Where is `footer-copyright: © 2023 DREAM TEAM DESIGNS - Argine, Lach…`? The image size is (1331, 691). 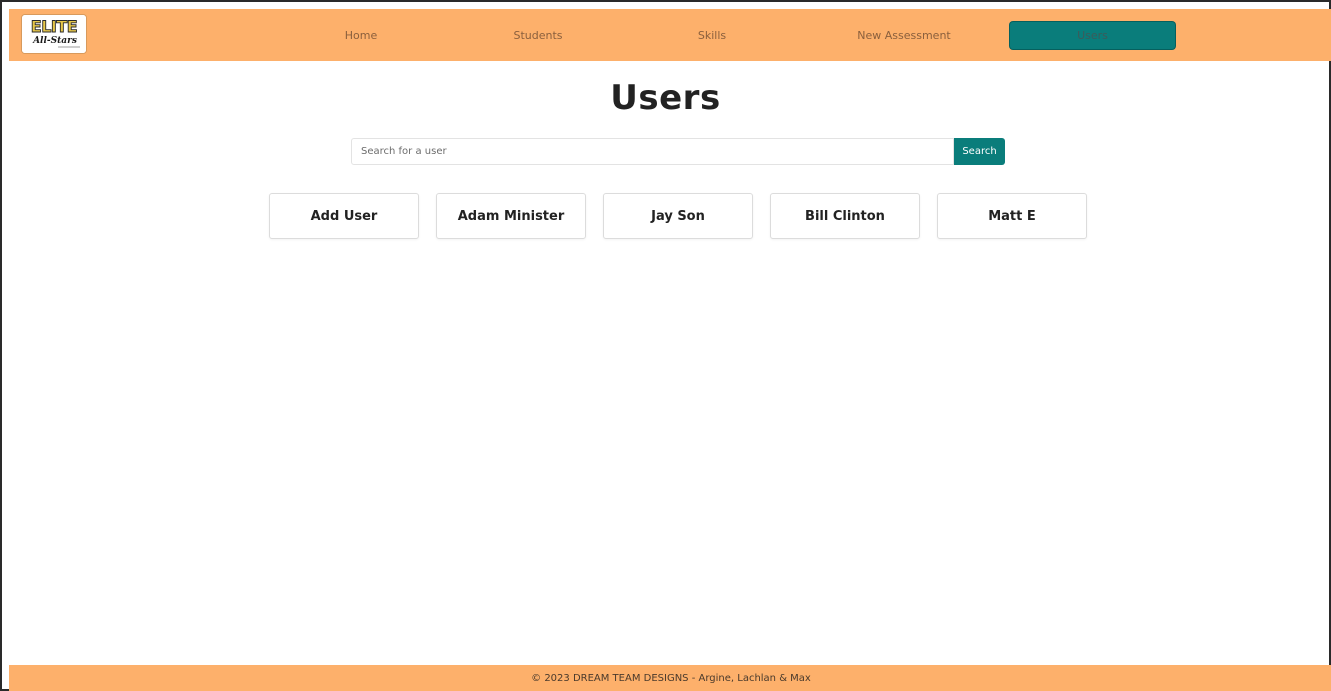 footer-copyright: © 2023 DREAM TEAM DESIGNS - Argine, Lach… is located at coordinates (671, 678).